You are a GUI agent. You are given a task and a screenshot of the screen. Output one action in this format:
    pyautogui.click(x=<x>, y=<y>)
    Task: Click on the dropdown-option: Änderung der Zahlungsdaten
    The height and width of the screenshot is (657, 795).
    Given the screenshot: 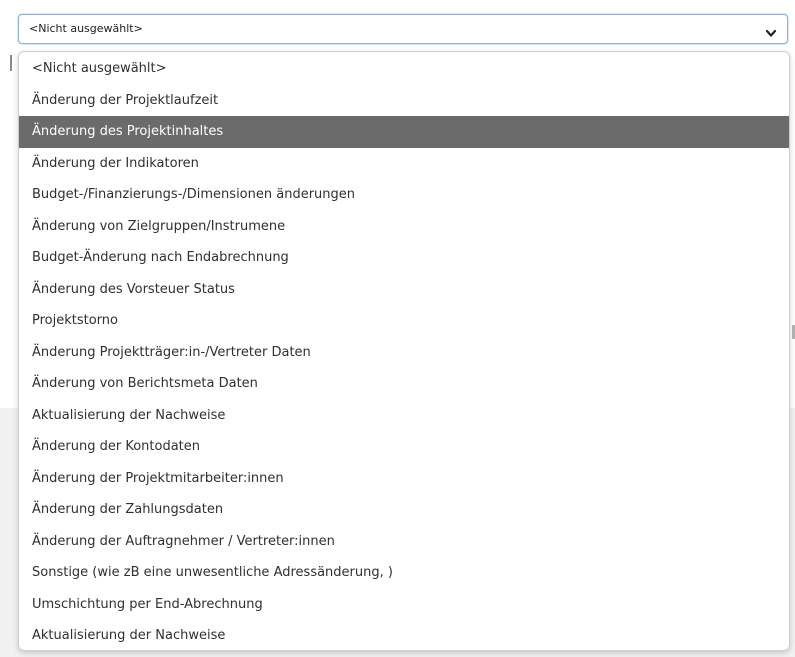 What is the action you would take?
    pyautogui.click(x=404, y=510)
    